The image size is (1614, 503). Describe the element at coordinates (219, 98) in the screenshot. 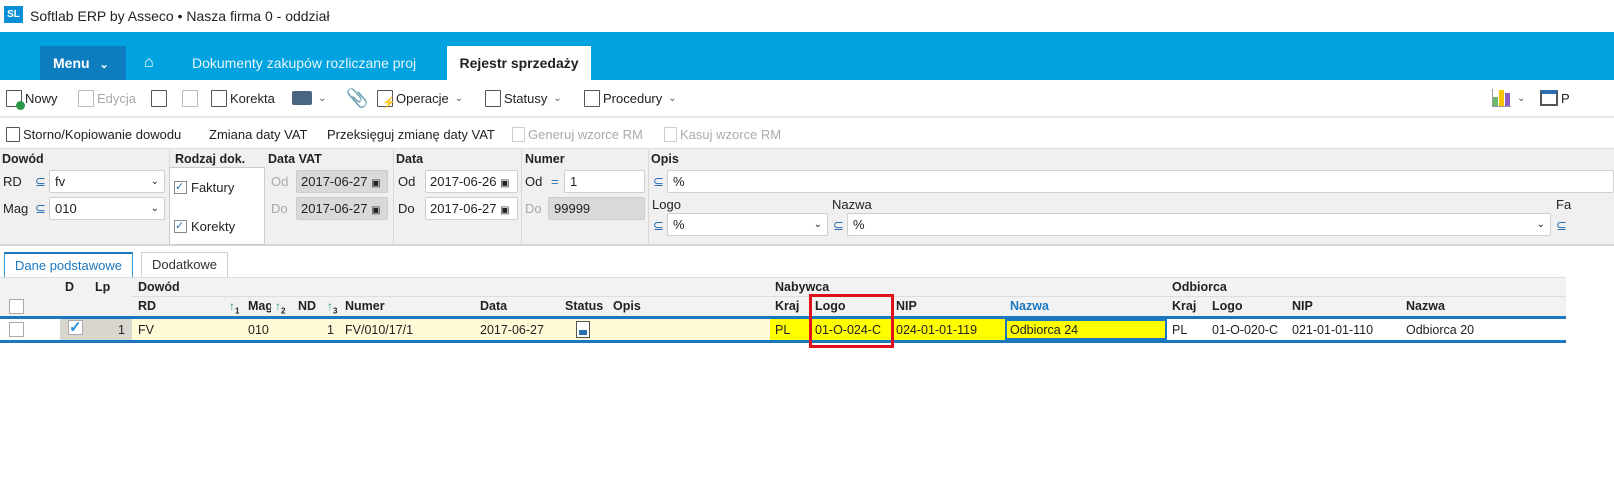

I see `korekta-icon` at that location.